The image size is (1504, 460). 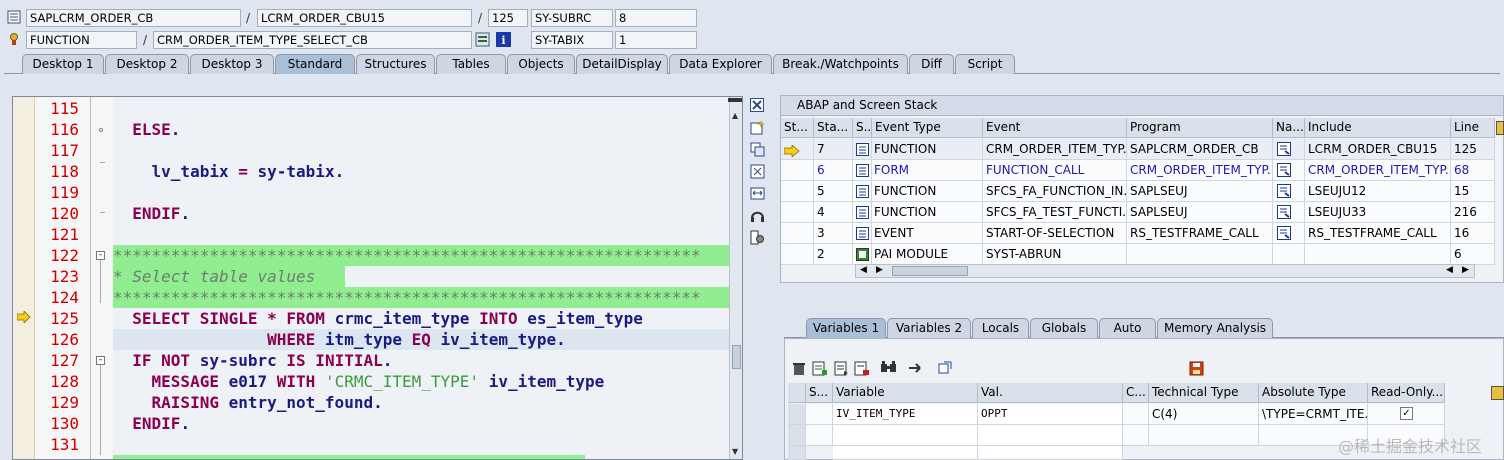 I want to click on stack-event-type-cell: PAI MODULE, so click(x=927, y=254).